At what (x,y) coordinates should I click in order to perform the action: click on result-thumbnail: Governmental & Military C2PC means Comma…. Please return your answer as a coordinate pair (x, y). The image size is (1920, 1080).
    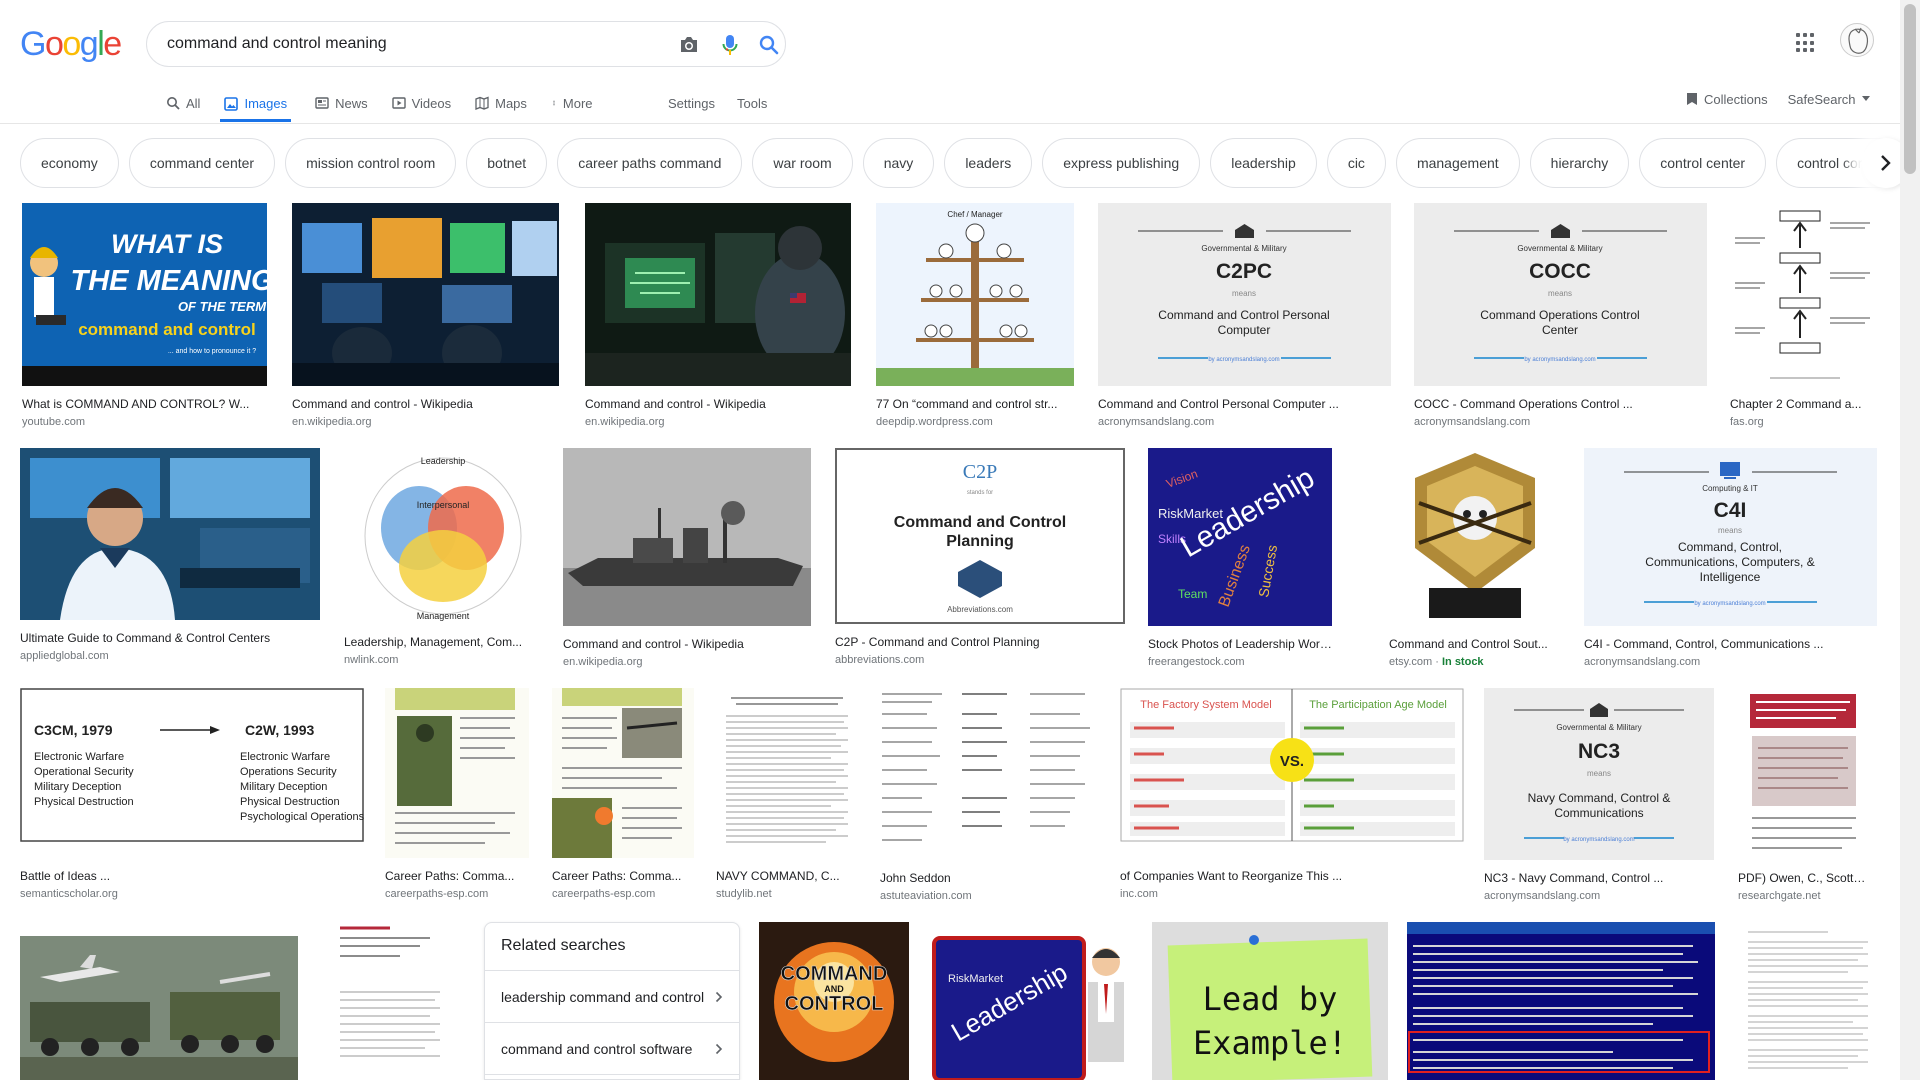
    Looking at the image, I should click on (1244, 294).